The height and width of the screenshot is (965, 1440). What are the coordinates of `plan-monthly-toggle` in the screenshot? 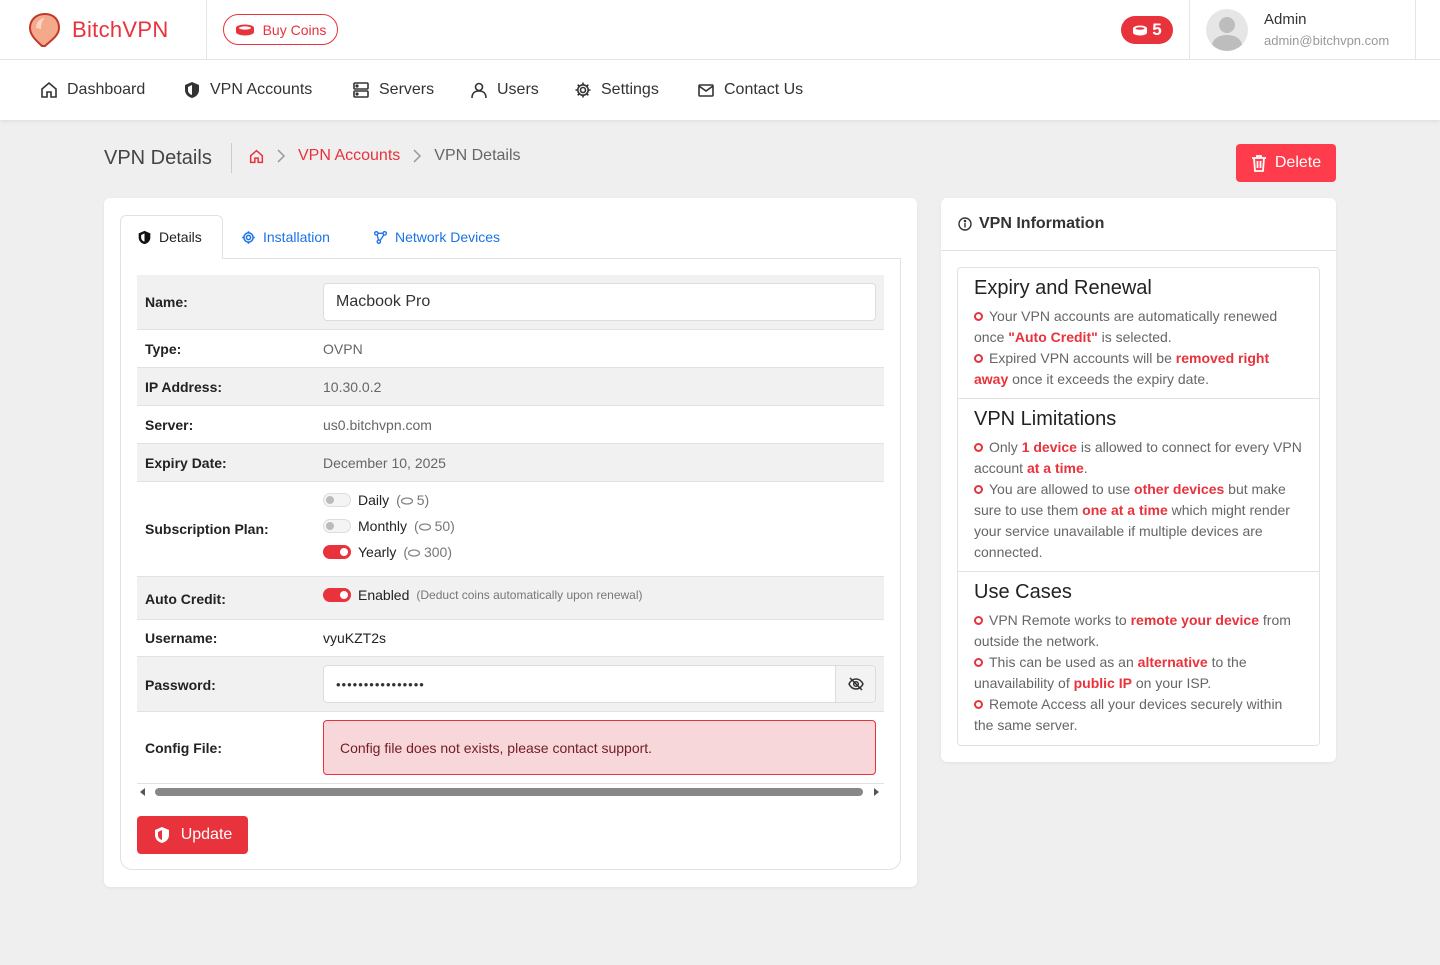 It's located at (337, 526).